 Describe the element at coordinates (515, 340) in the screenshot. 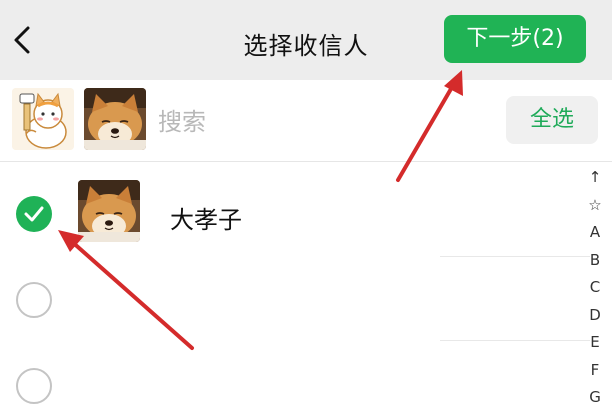

I see `row-divider` at that location.